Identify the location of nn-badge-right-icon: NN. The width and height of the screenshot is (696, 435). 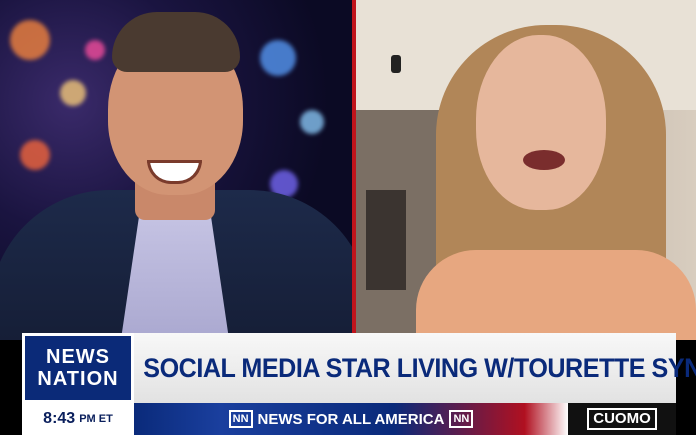
(461, 419).